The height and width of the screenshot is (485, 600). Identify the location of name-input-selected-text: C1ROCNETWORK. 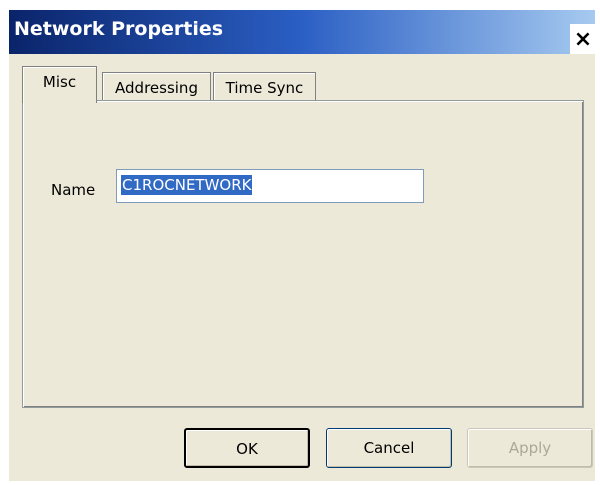
(187, 185).